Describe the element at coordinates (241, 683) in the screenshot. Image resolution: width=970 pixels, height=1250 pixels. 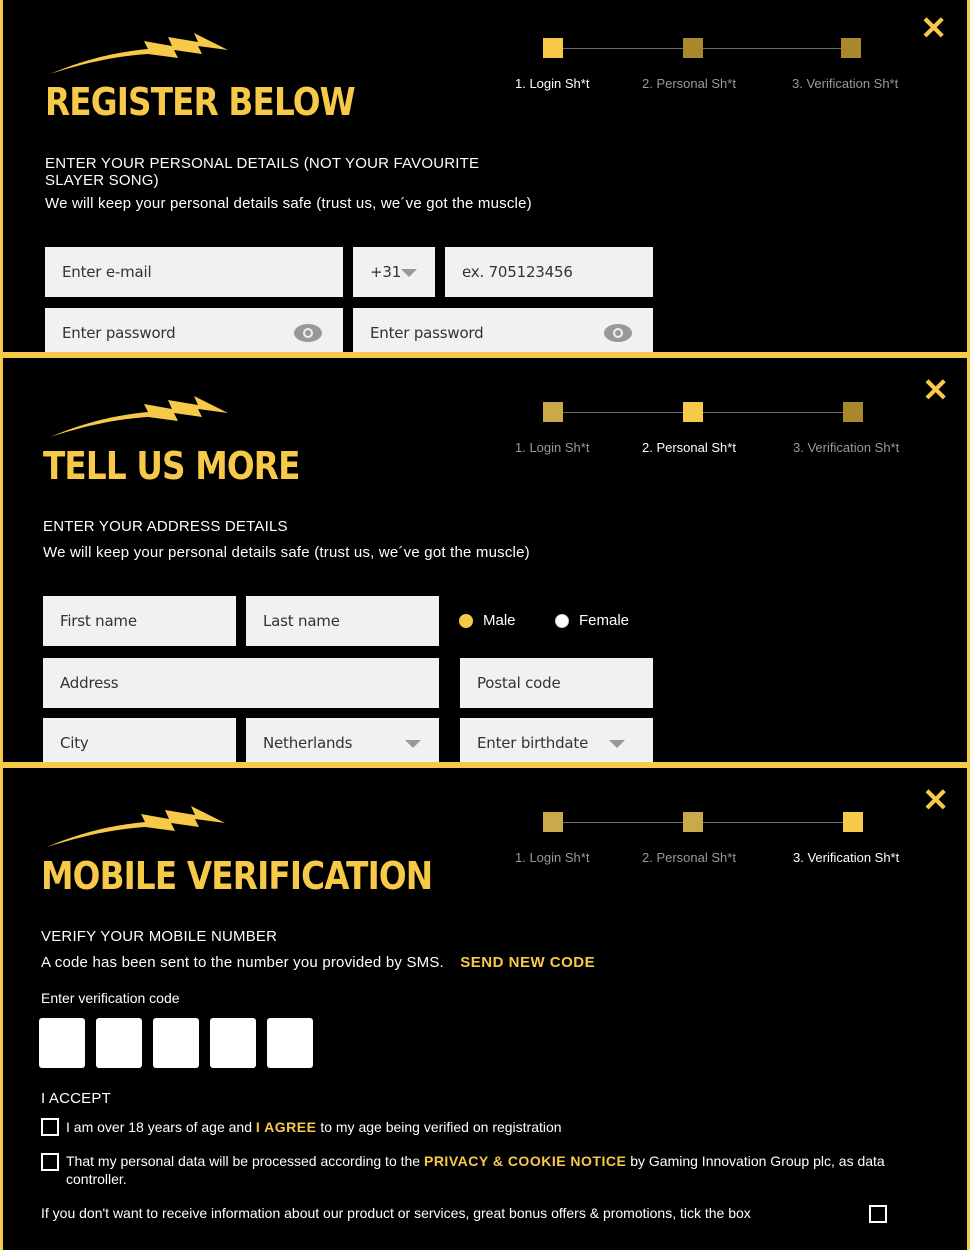
I see `address-field: Address` at that location.